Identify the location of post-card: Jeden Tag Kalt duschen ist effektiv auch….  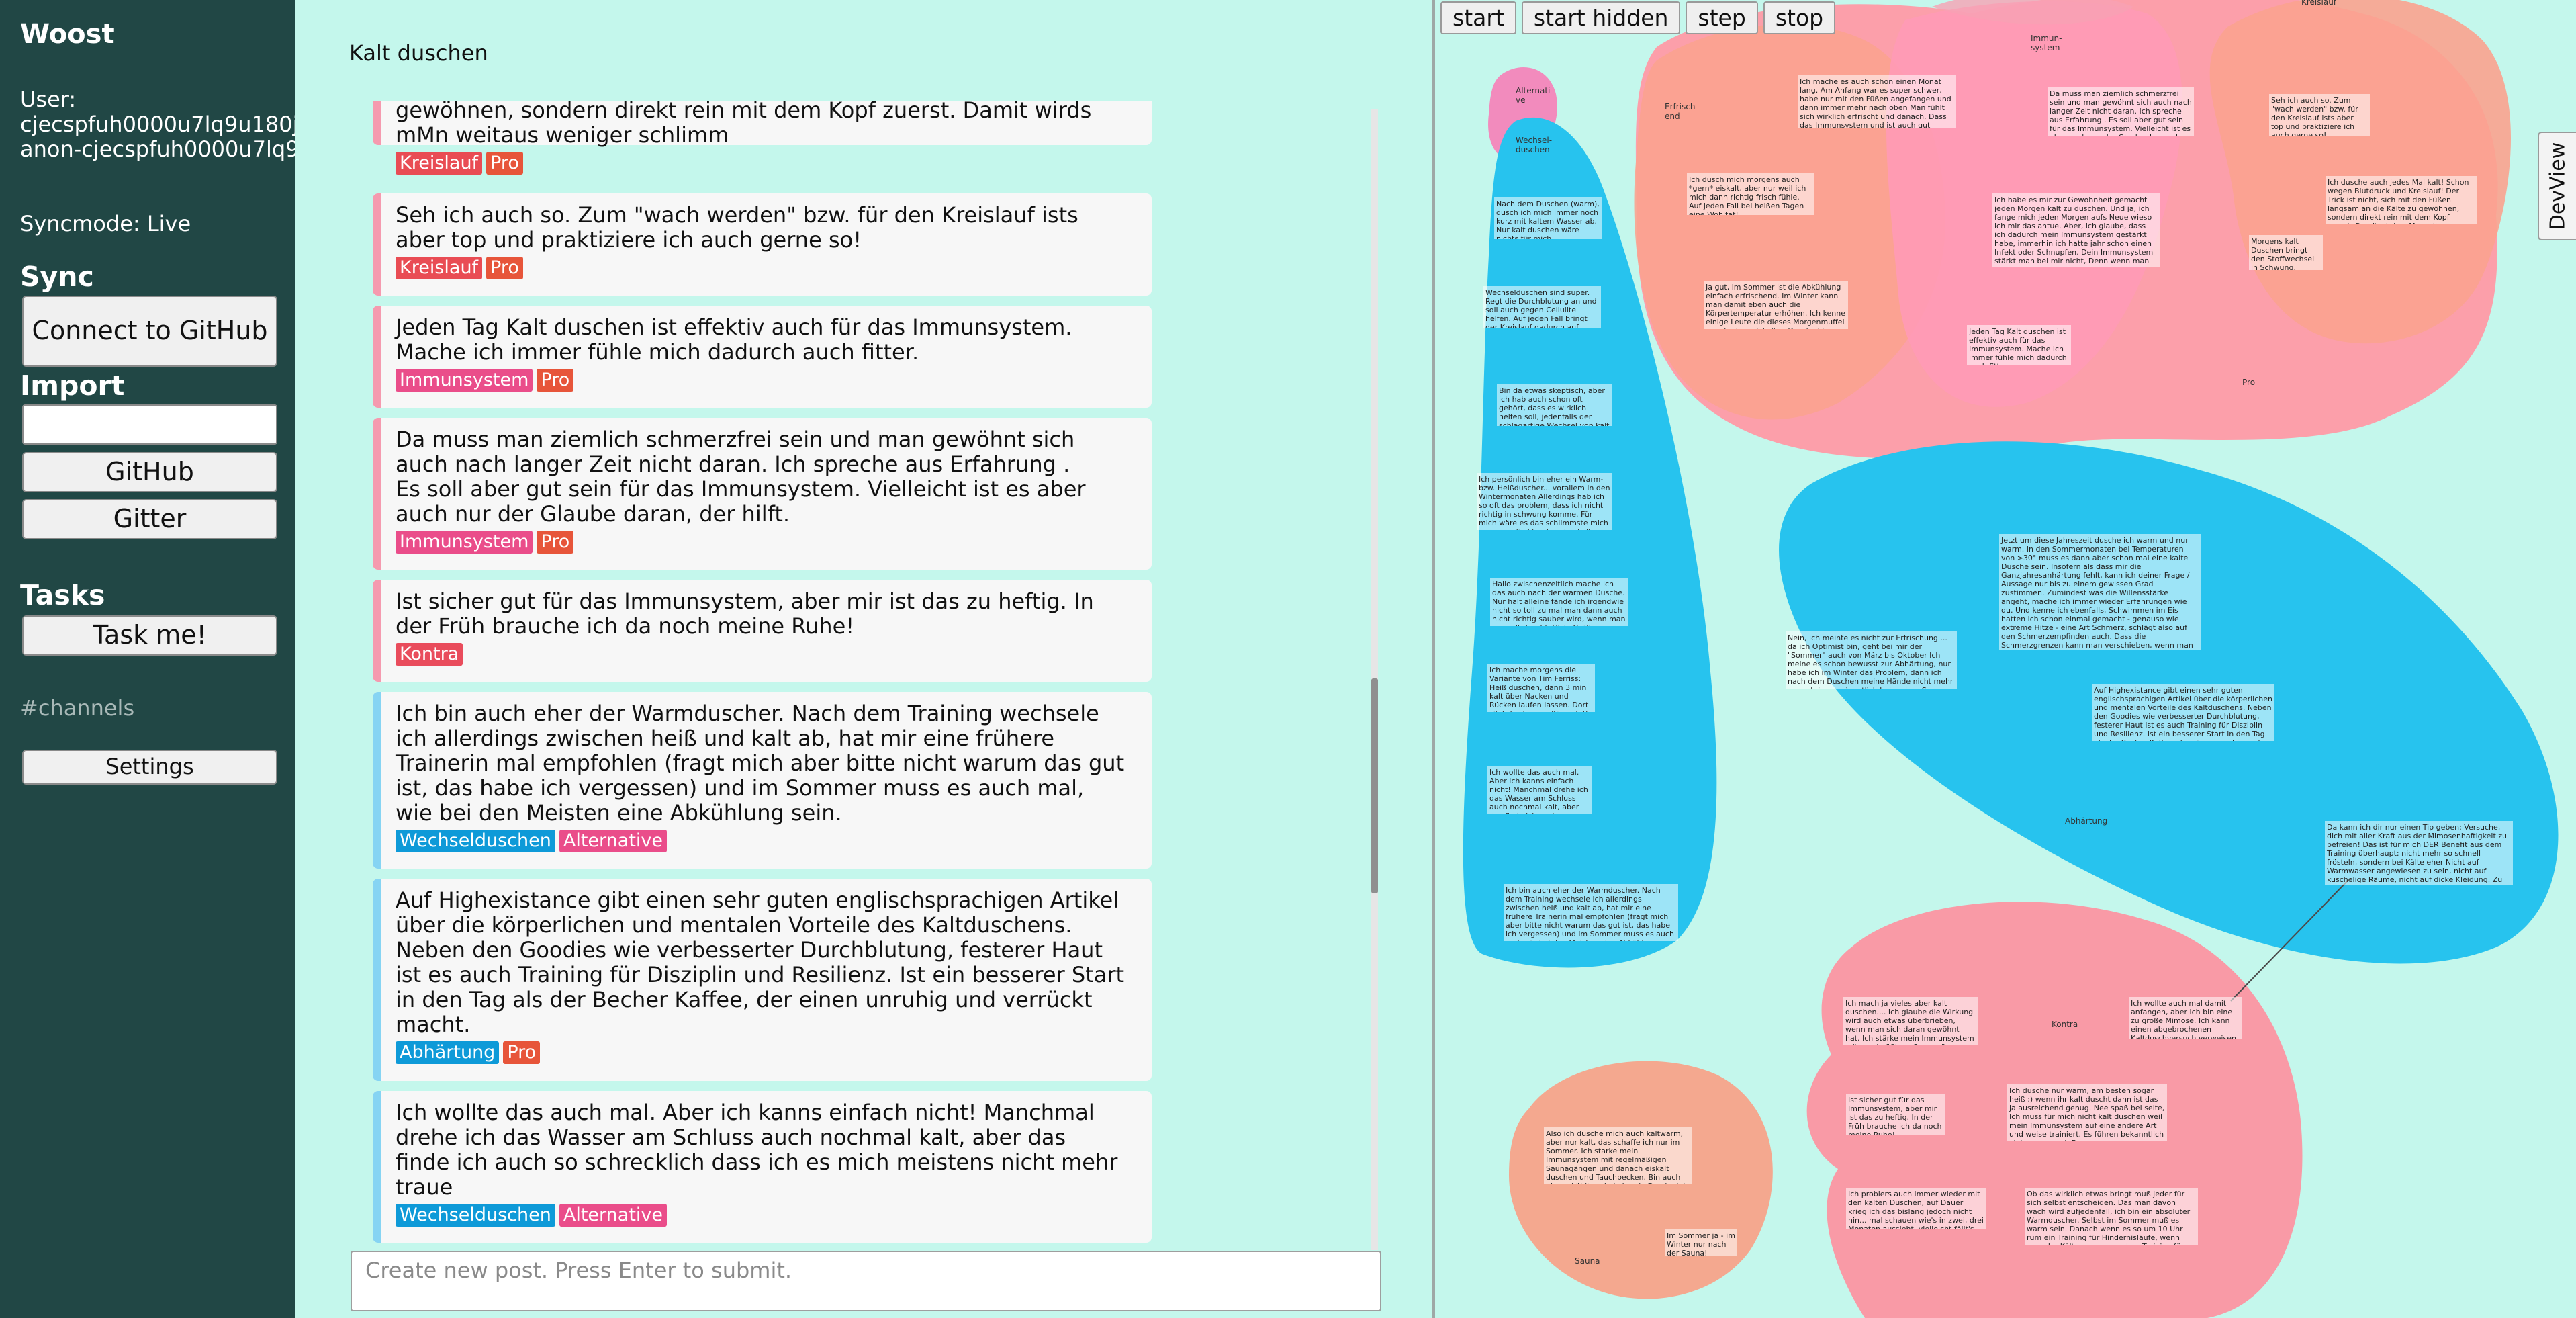
(762, 357).